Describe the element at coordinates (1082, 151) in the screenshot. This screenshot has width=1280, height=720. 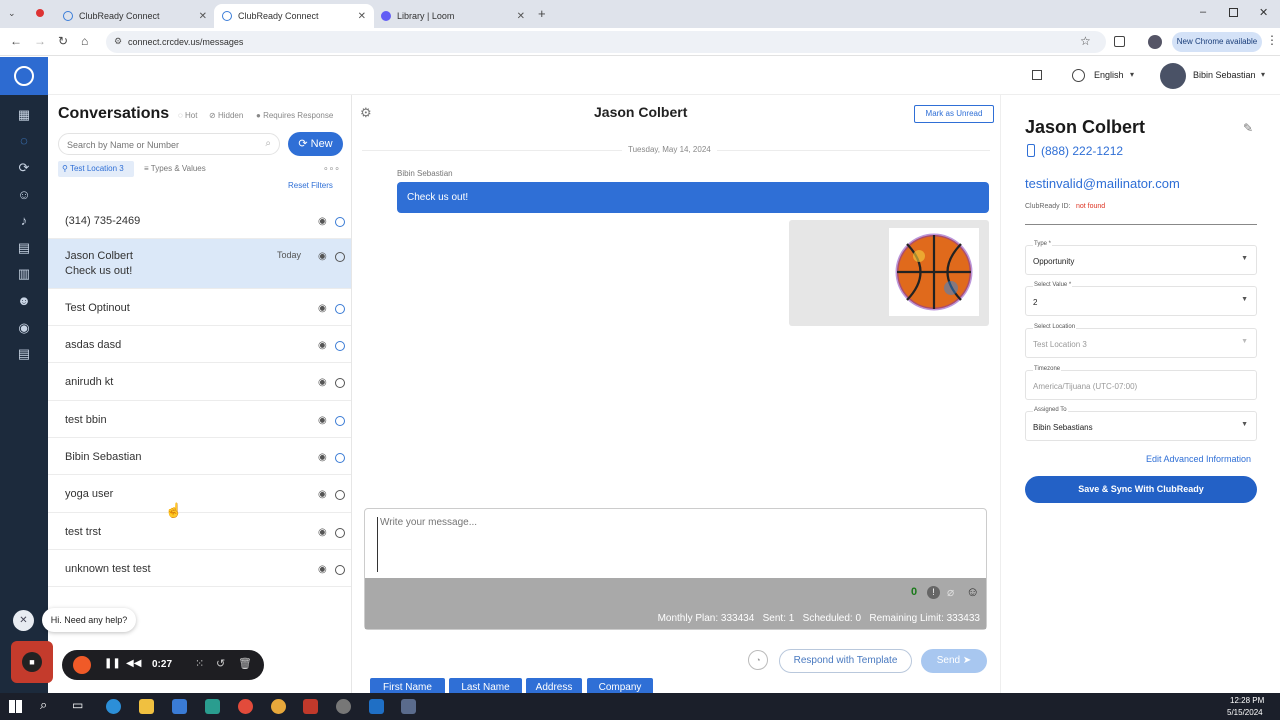
I see `contact-phone: (888) 222-1212` at that location.